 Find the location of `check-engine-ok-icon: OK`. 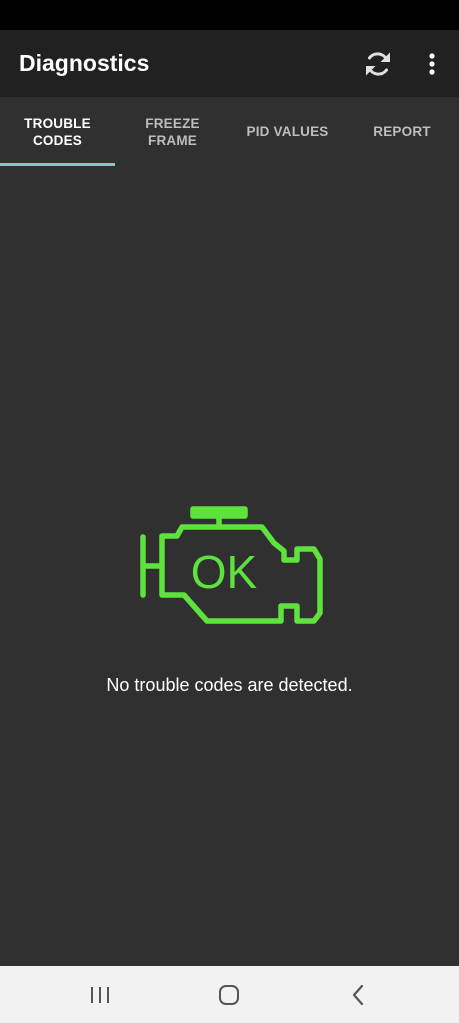

check-engine-ok-icon: OK is located at coordinates (231, 565).